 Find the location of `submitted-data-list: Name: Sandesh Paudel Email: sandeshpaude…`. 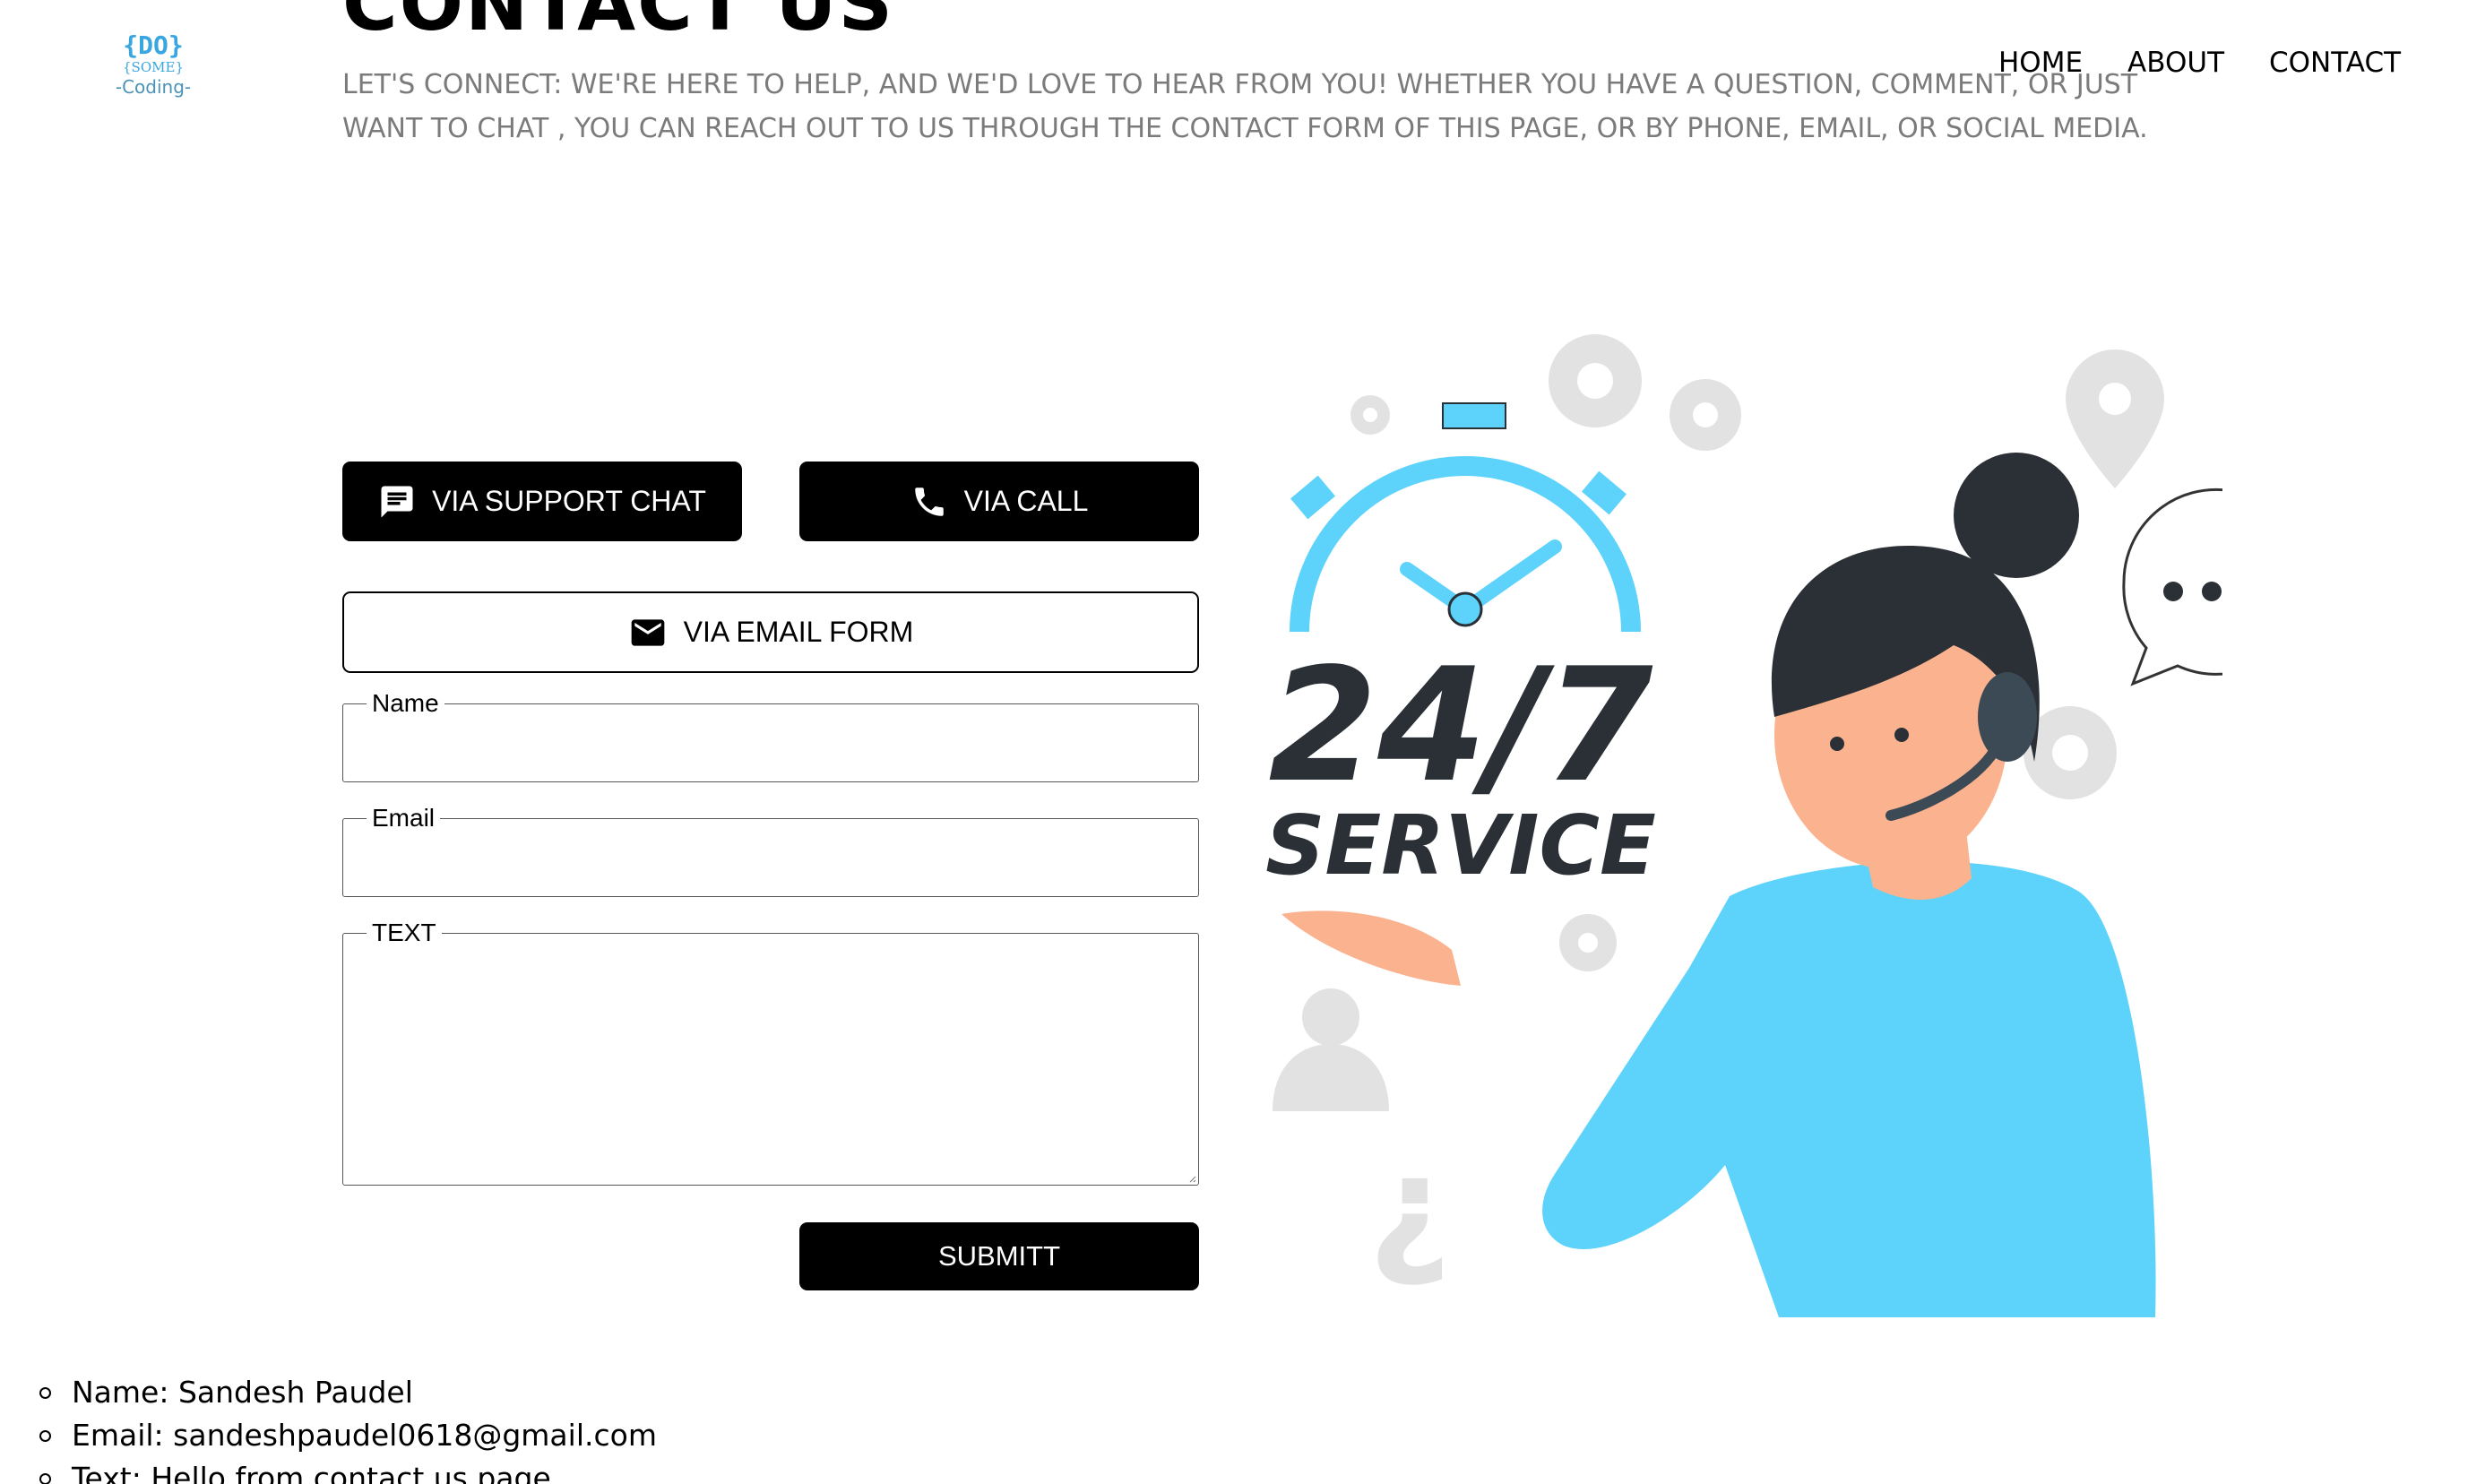

submitted-data-list: Name: Sandesh Paudel Email: sandeshpaude… is located at coordinates (348, 1427).